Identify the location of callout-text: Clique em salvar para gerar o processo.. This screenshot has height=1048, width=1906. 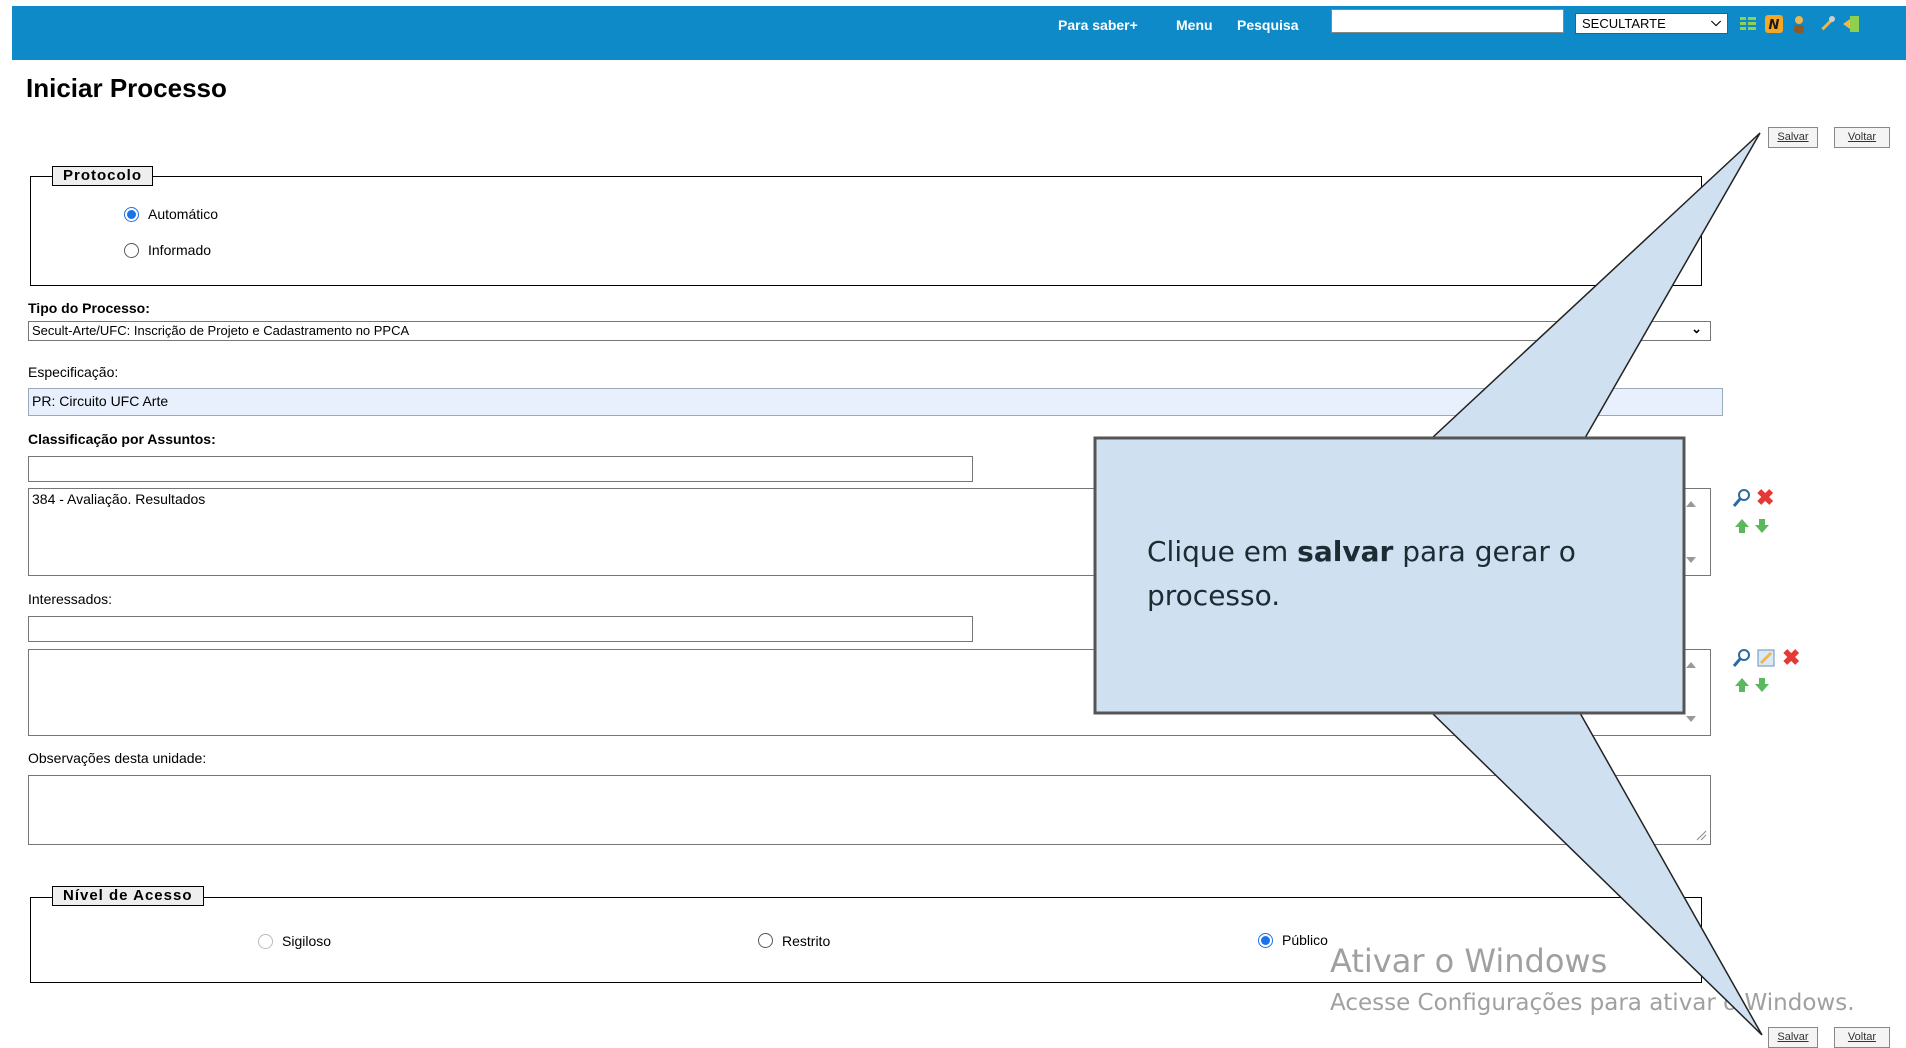
(1407, 574).